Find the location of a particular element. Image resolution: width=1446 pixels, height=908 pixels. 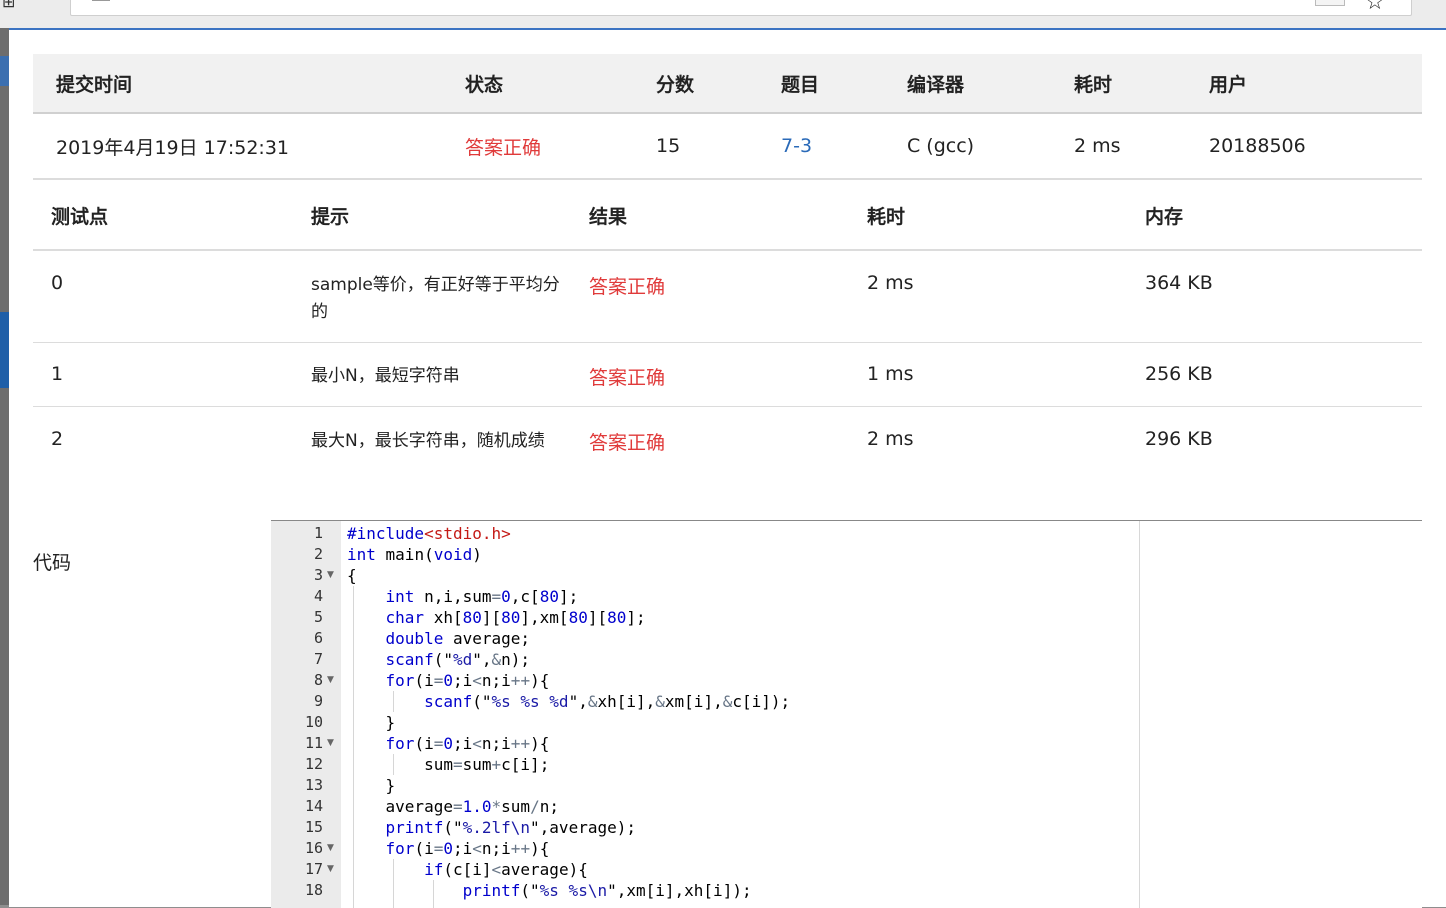

line-number: 2 is located at coordinates (318, 554).